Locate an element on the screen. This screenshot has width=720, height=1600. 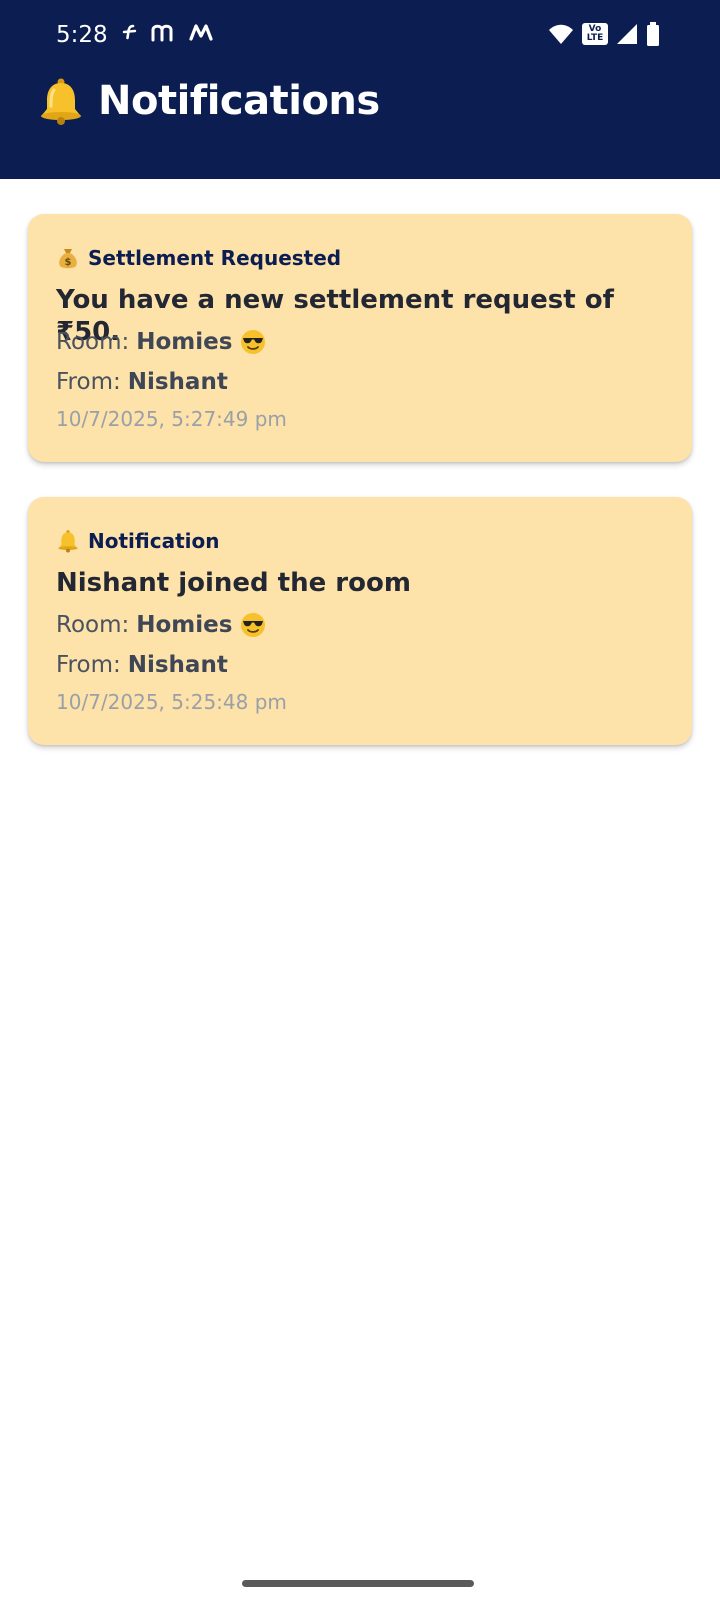
title-row: Notifications is located at coordinates (208, 101).